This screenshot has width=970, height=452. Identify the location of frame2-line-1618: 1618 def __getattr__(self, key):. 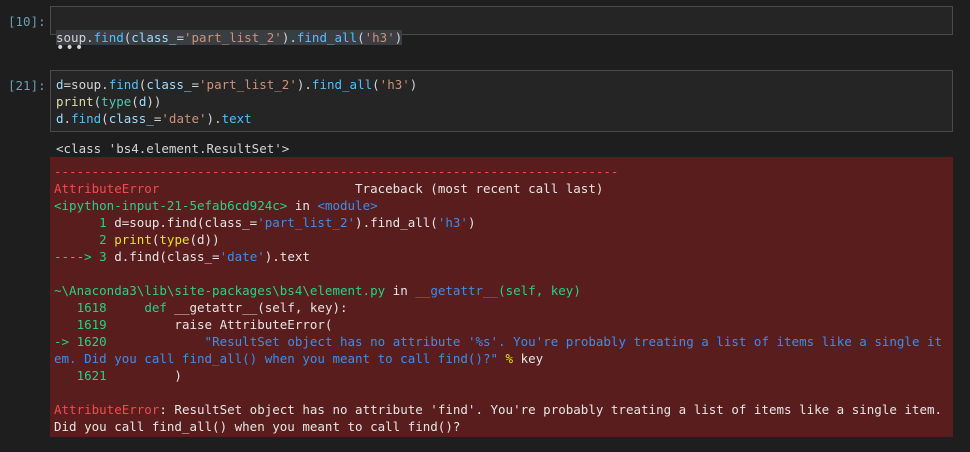
(212, 307).